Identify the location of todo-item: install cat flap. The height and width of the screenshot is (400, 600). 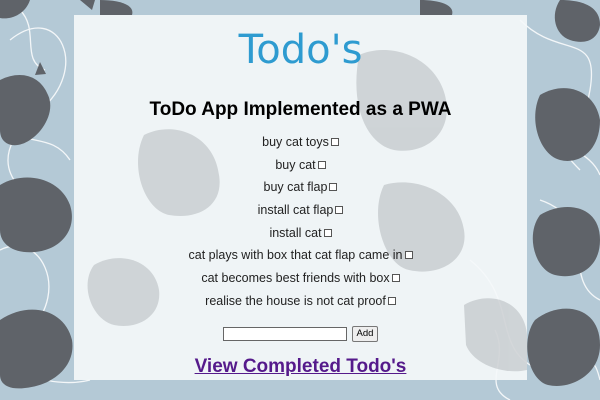
(300, 210).